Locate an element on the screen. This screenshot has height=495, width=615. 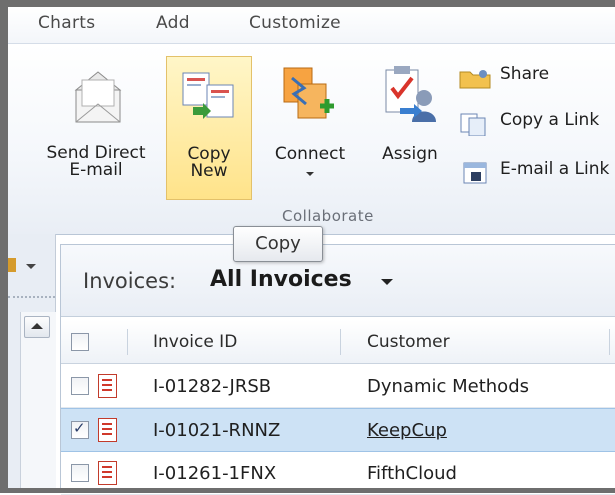
table-row: I-01282-JRSB Dynamic Methods is located at coordinates (338, 386).